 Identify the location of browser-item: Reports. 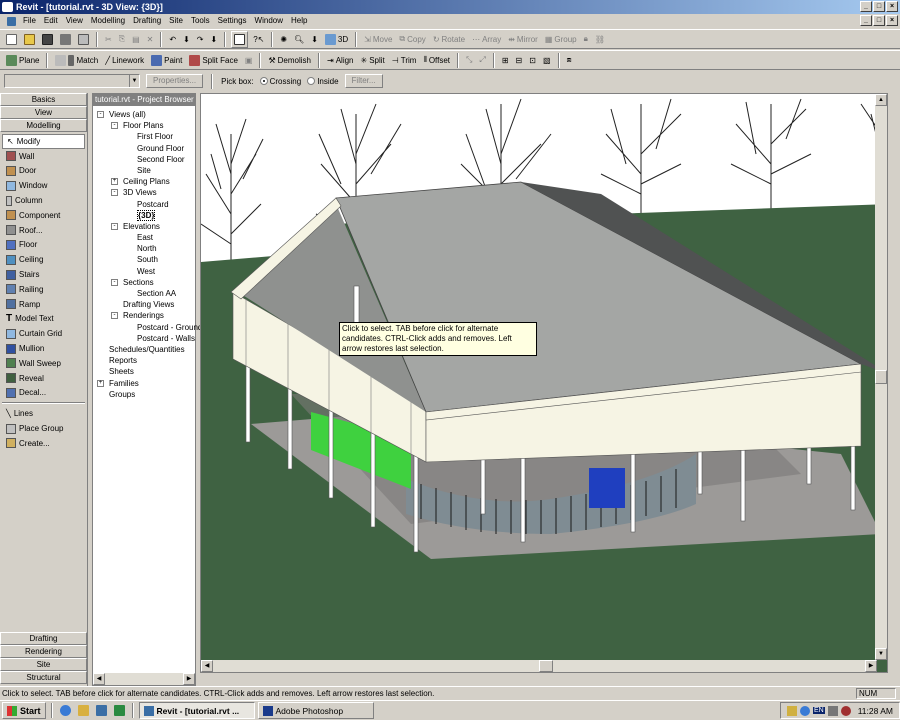
(144, 360).